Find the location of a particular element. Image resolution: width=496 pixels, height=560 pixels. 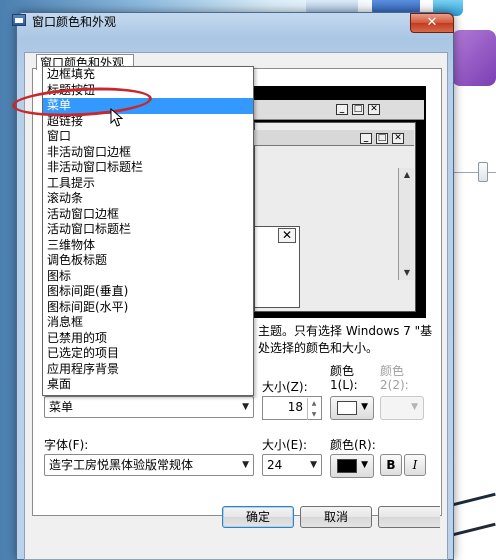

list-item: 图标间距(垂直) is located at coordinates (148, 292).